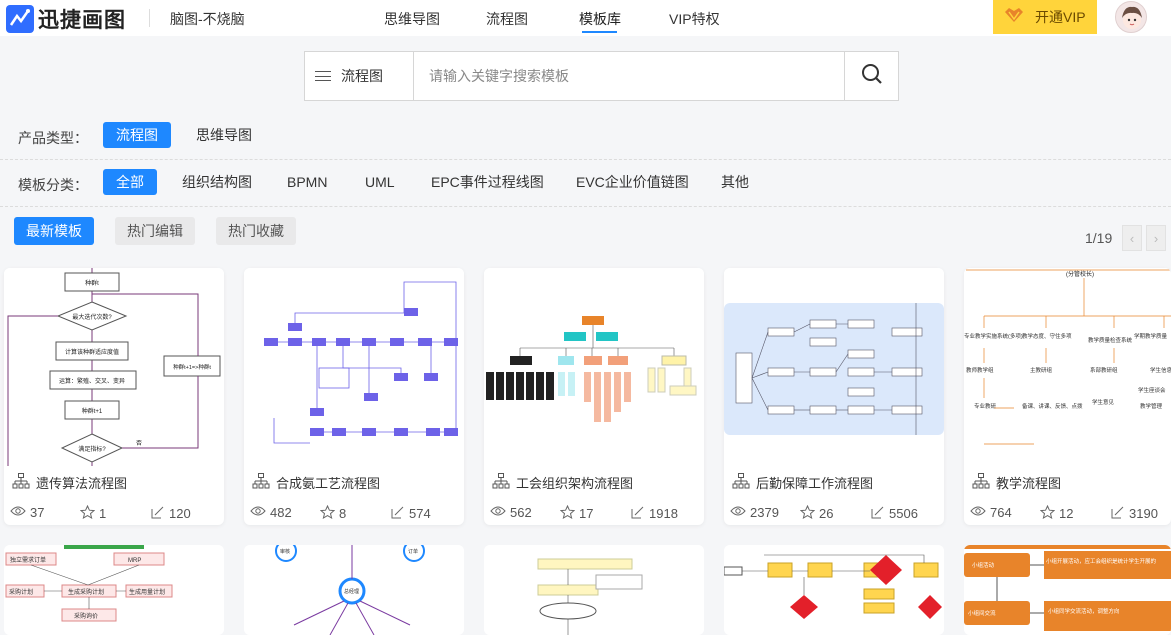 This screenshot has height=635, width=1171. Describe the element at coordinates (983, 565) in the screenshot. I see `thumb-text: 小组活动` at that location.